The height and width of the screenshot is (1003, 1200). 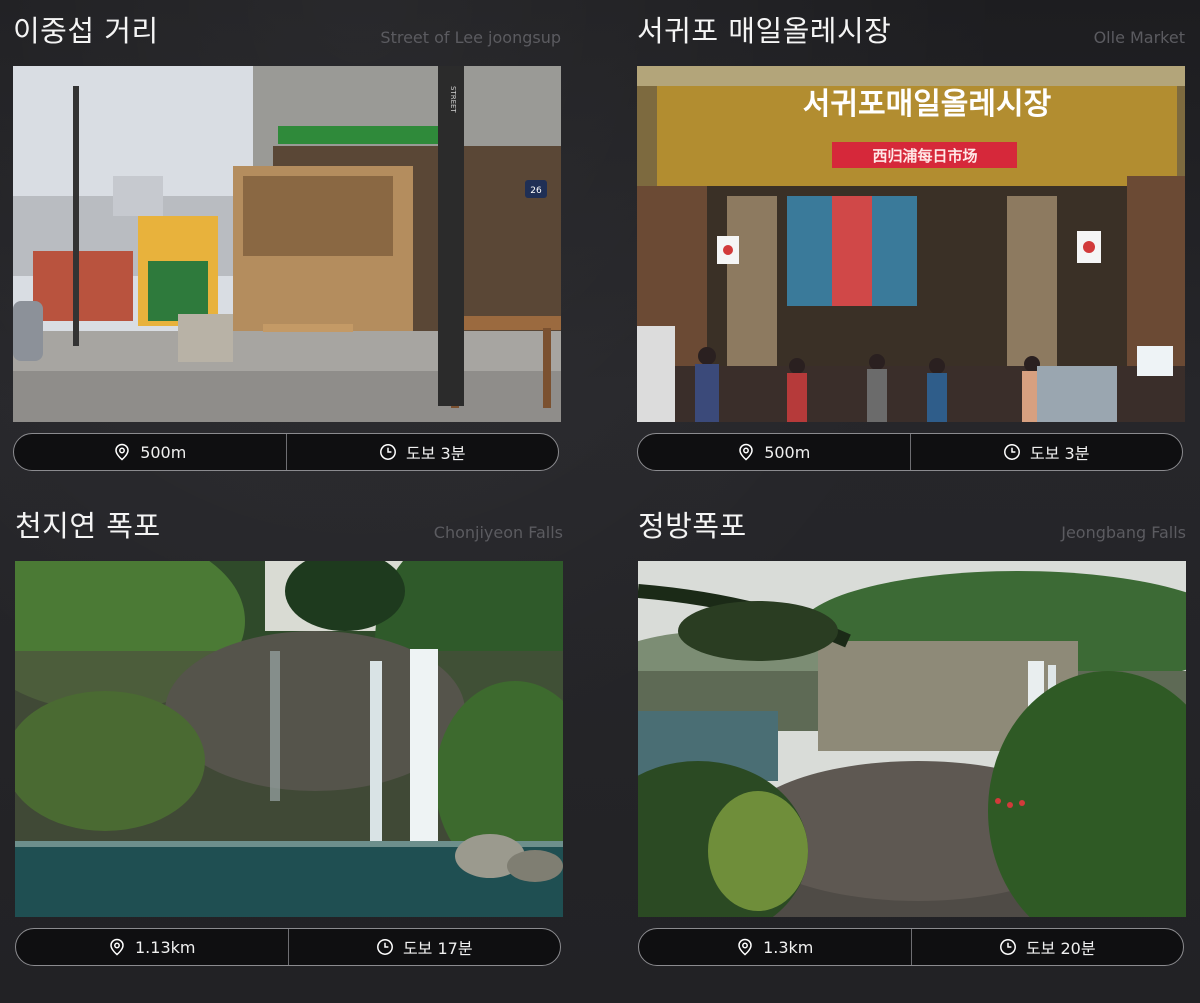 I want to click on card-title: 천지연 폭포, so click(x=88, y=526).